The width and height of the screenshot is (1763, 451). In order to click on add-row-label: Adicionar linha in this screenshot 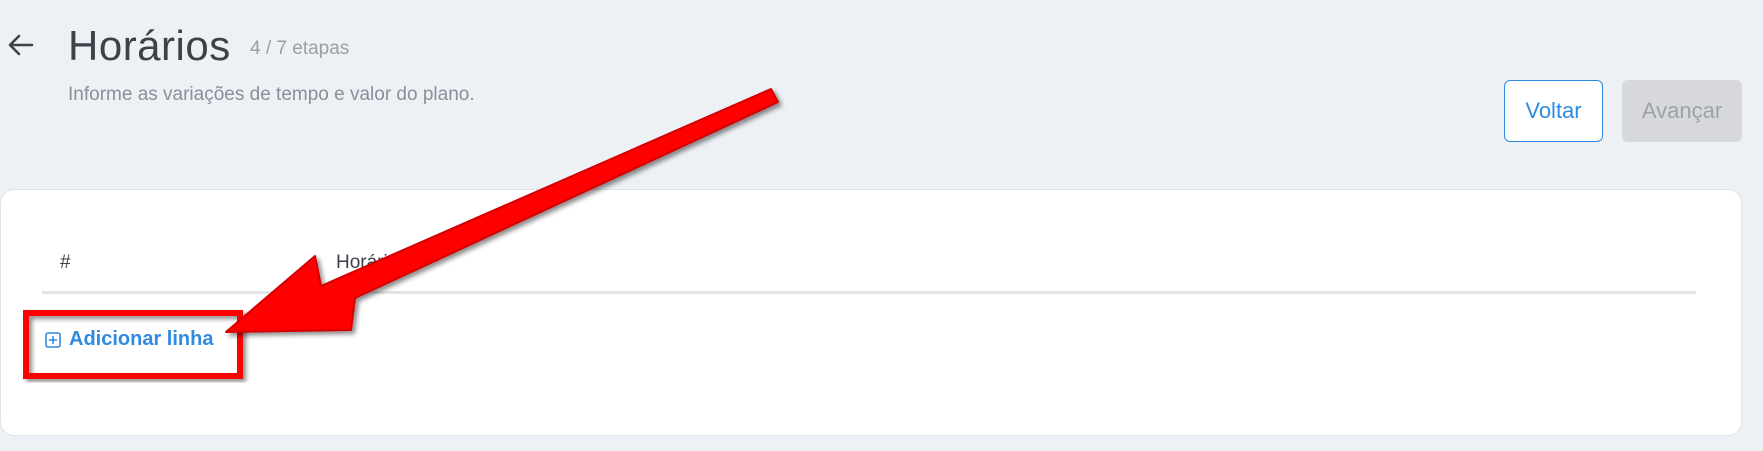, I will do `click(141, 339)`.